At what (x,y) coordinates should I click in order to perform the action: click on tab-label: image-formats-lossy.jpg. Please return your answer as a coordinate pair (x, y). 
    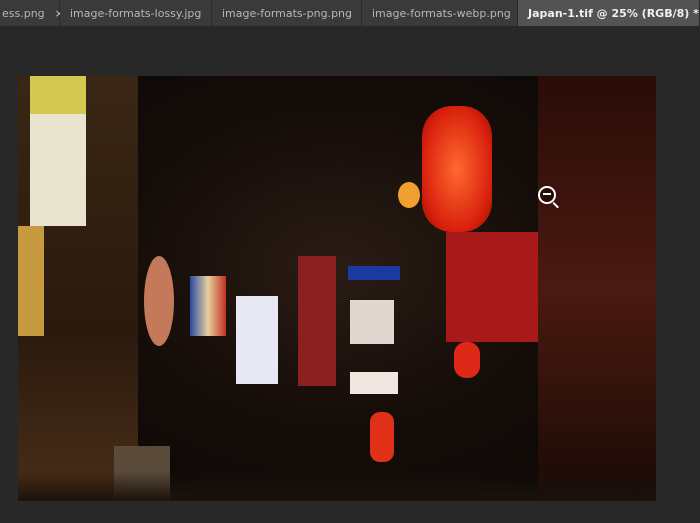
    Looking at the image, I should click on (136, 13).